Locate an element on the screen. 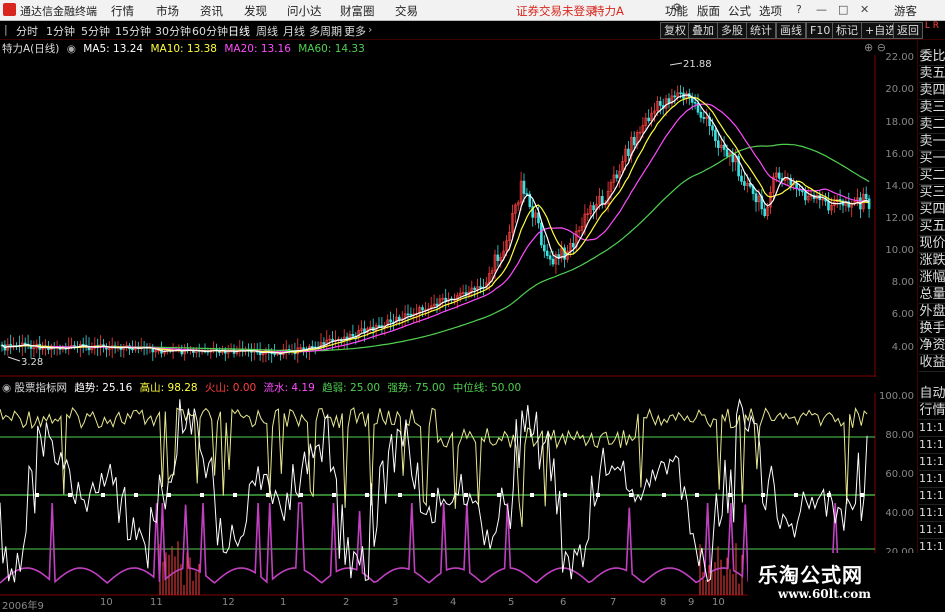 This screenshot has width=945, height=612. quote-field-label: 卖五 is located at coordinates (932, 74).